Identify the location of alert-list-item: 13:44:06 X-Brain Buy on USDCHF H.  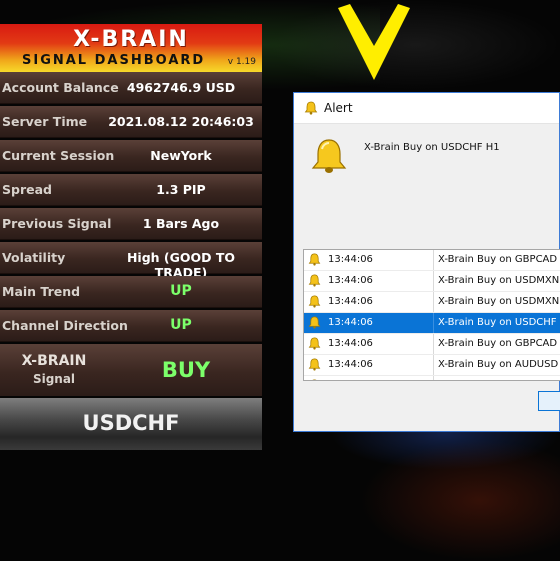
(432, 323).